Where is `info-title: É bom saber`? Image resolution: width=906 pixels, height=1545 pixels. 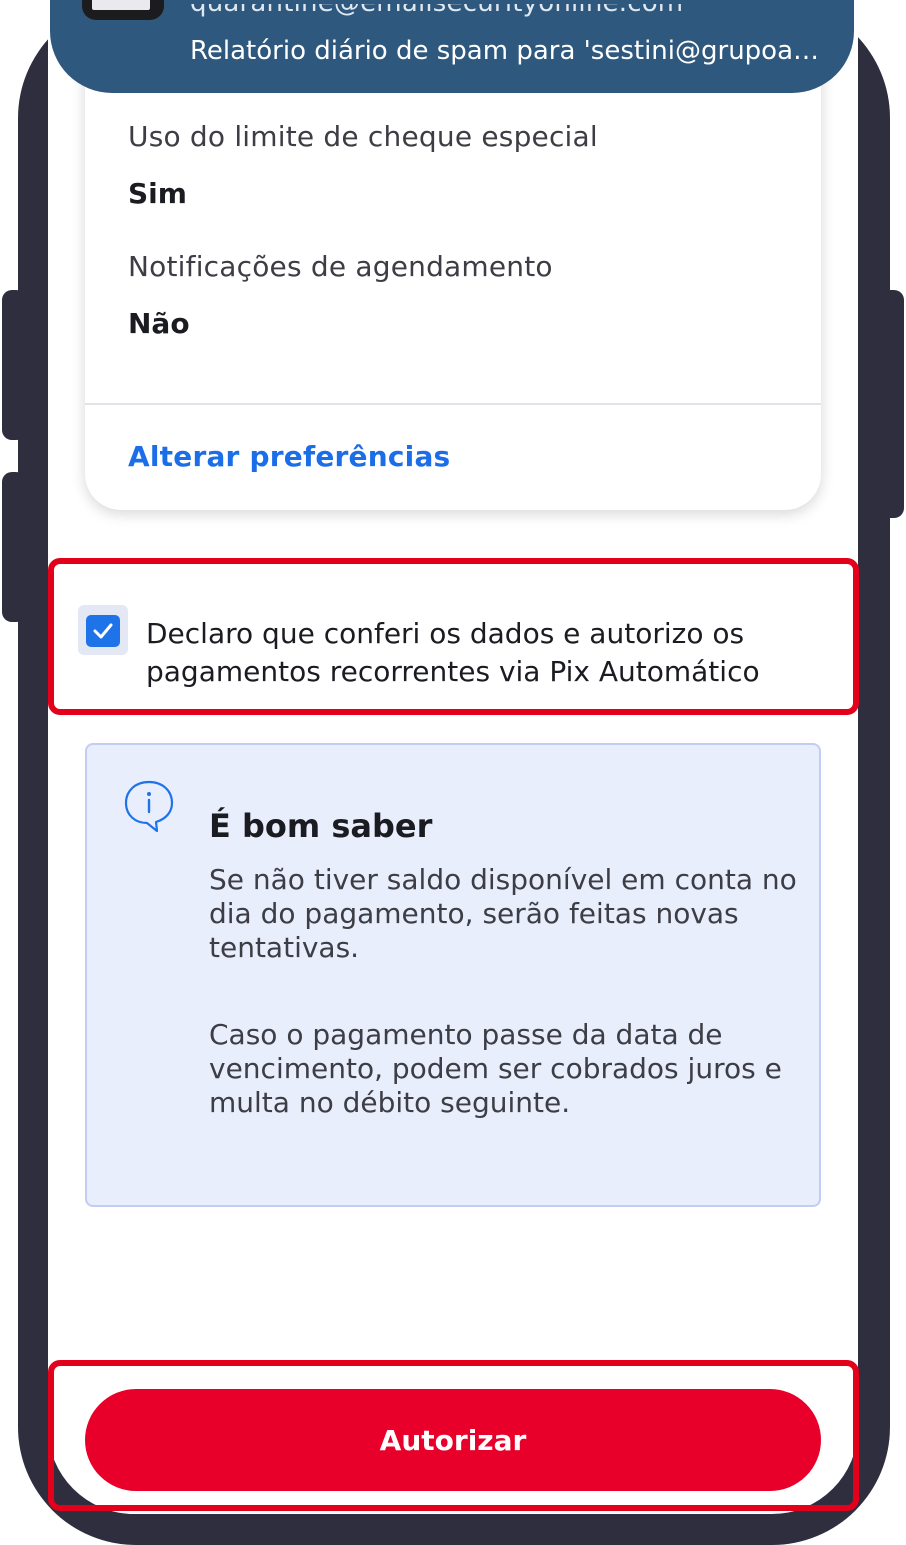
info-title: É bom saber is located at coordinates (321, 826).